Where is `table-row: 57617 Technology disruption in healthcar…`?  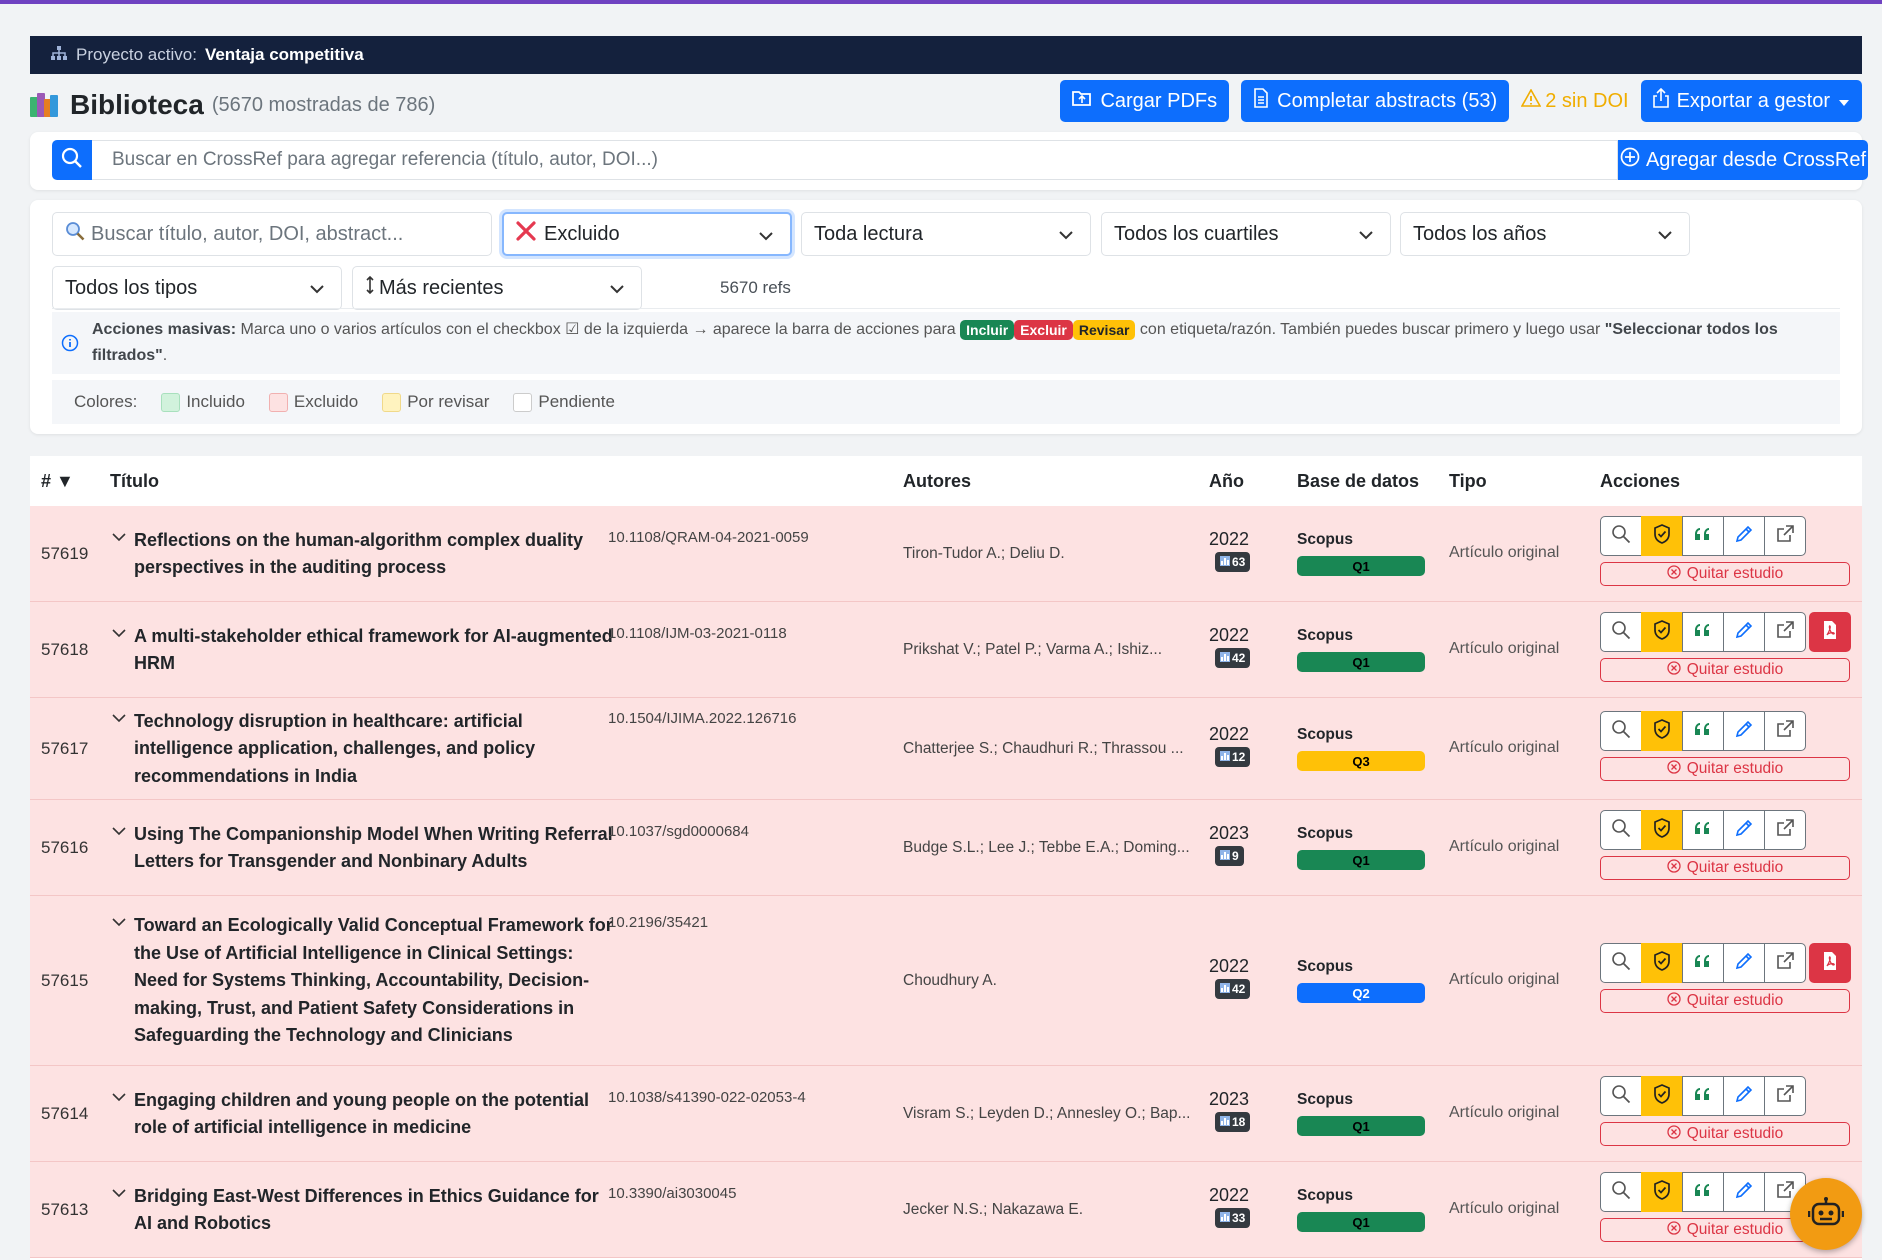
table-row: 57617 Technology disruption in healthcar… is located at coordinates (946, 749).